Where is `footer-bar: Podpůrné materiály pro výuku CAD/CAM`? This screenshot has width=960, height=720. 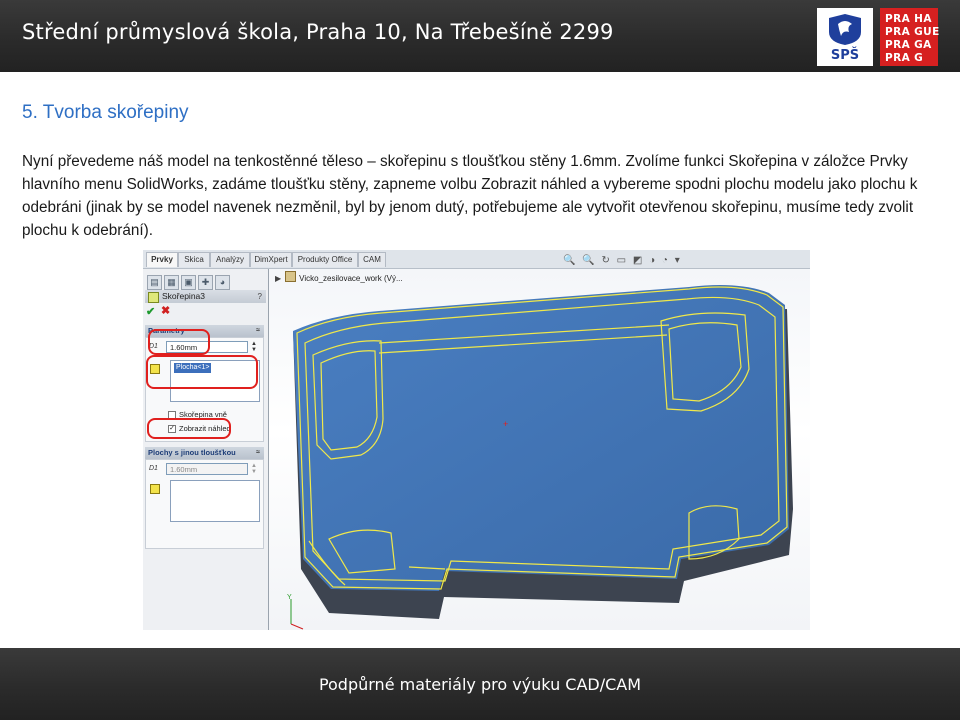 footer-bar: Podpůrné materiály pro výuku CAD/CAM is located at coordinates (480, 684).